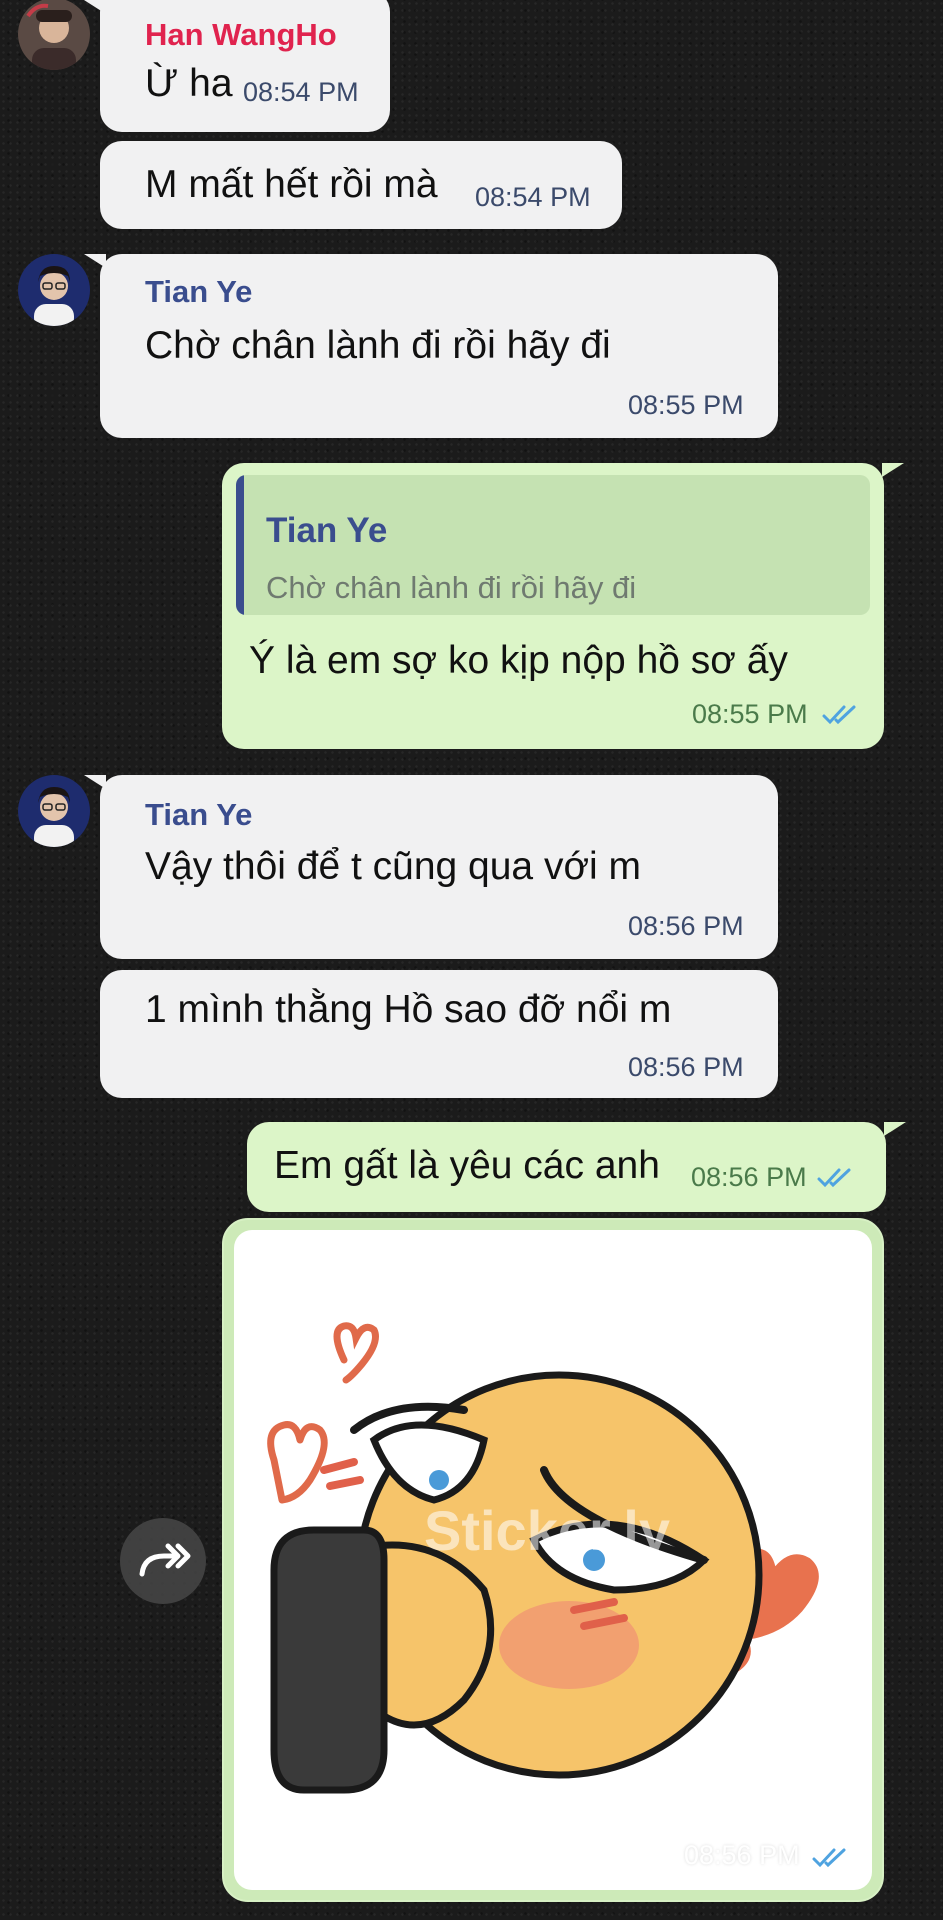 The height and width of the screenshot is (1920, 943). Describe the element at coordinates (393, 866) in the screenshot. I see `message-text: Vậy thôi để t cũng qua với m` at that location.